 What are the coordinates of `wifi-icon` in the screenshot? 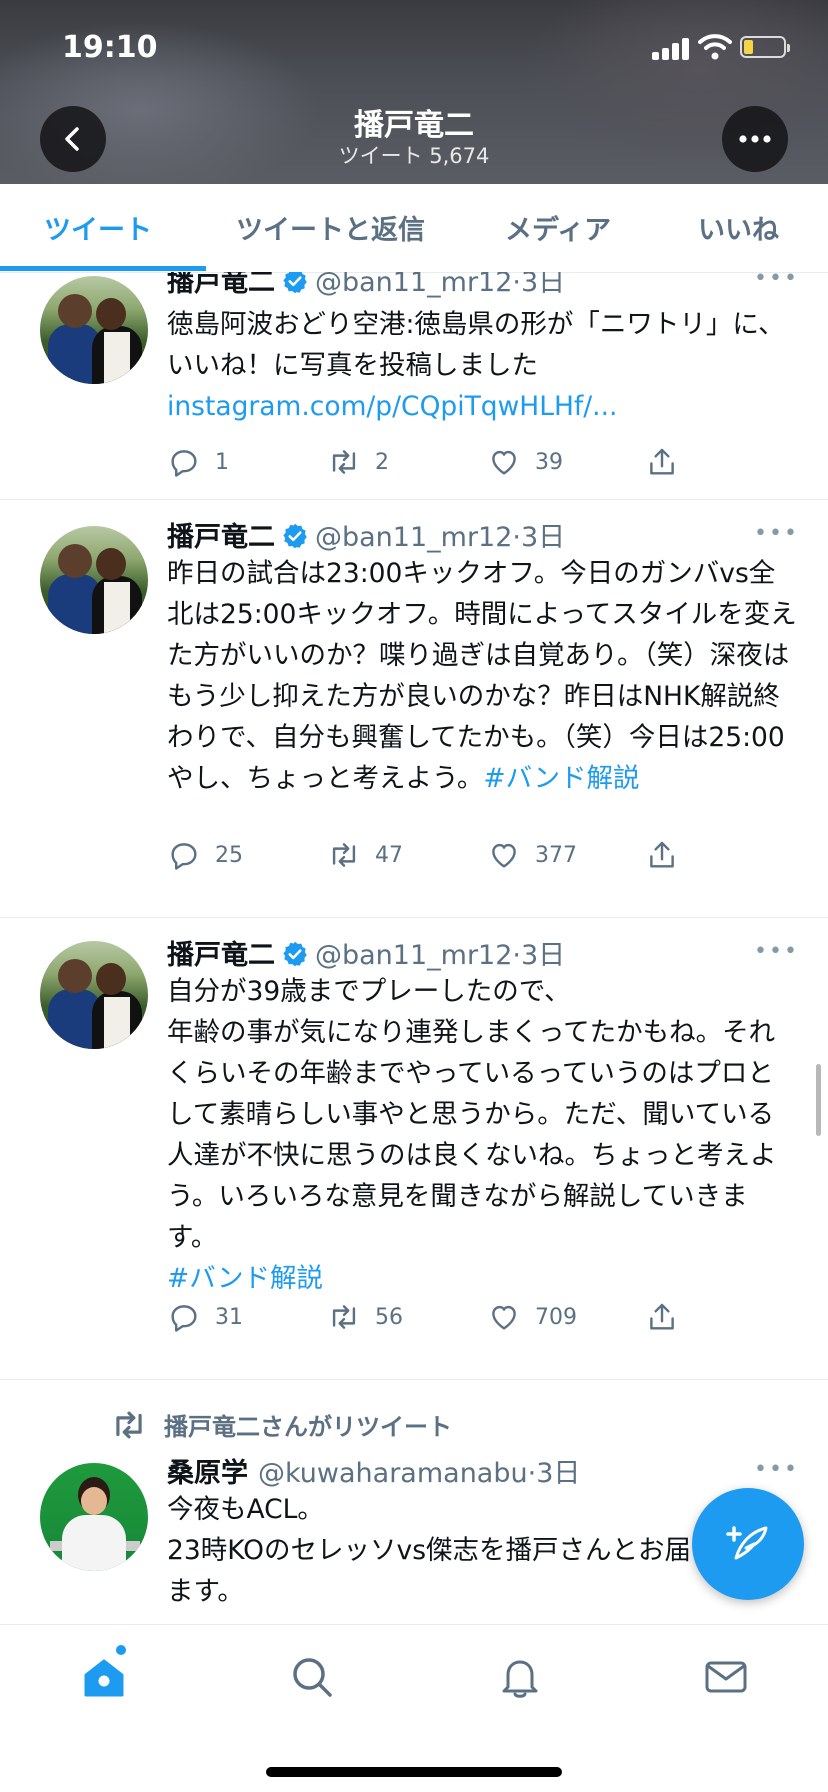 It's located at (715, 47).